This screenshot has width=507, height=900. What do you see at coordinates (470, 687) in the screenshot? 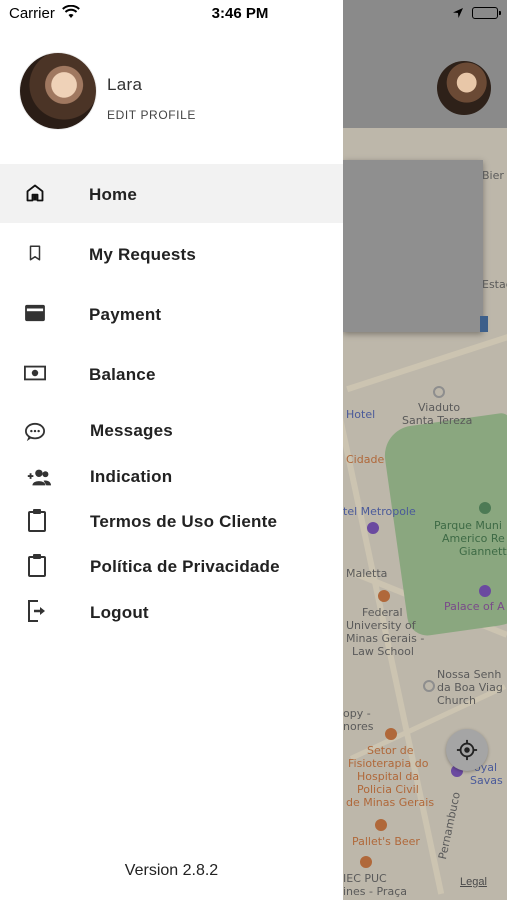
I see `map-label: da Boa Viag` at bounding box center [470, 687].